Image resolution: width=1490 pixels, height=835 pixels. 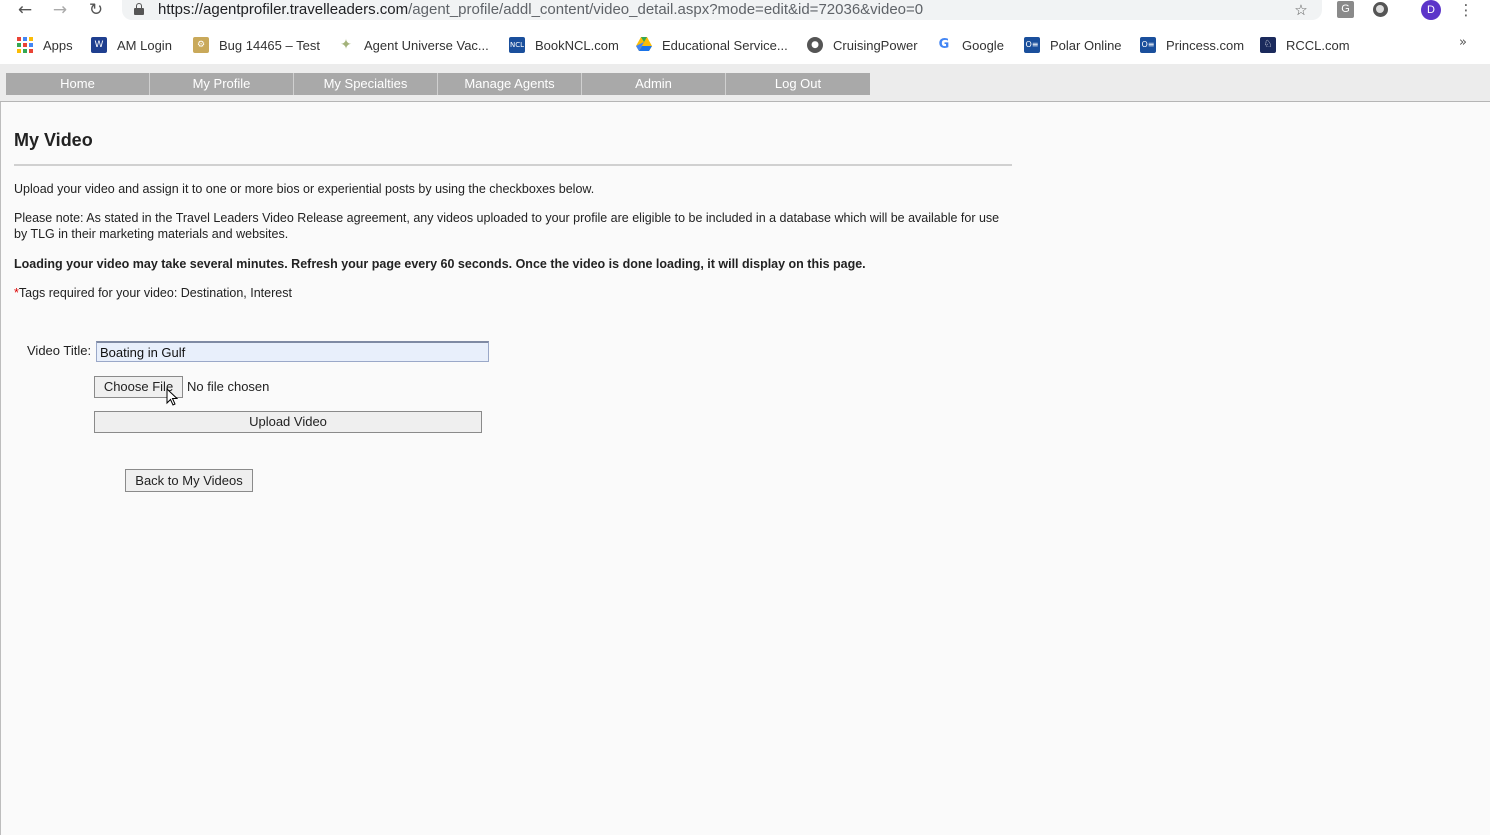 What do you see at coordinates (1463, 42) in the screenshot?
I see `bookmarks-more-button: »` at bounding box center [1463, 42].